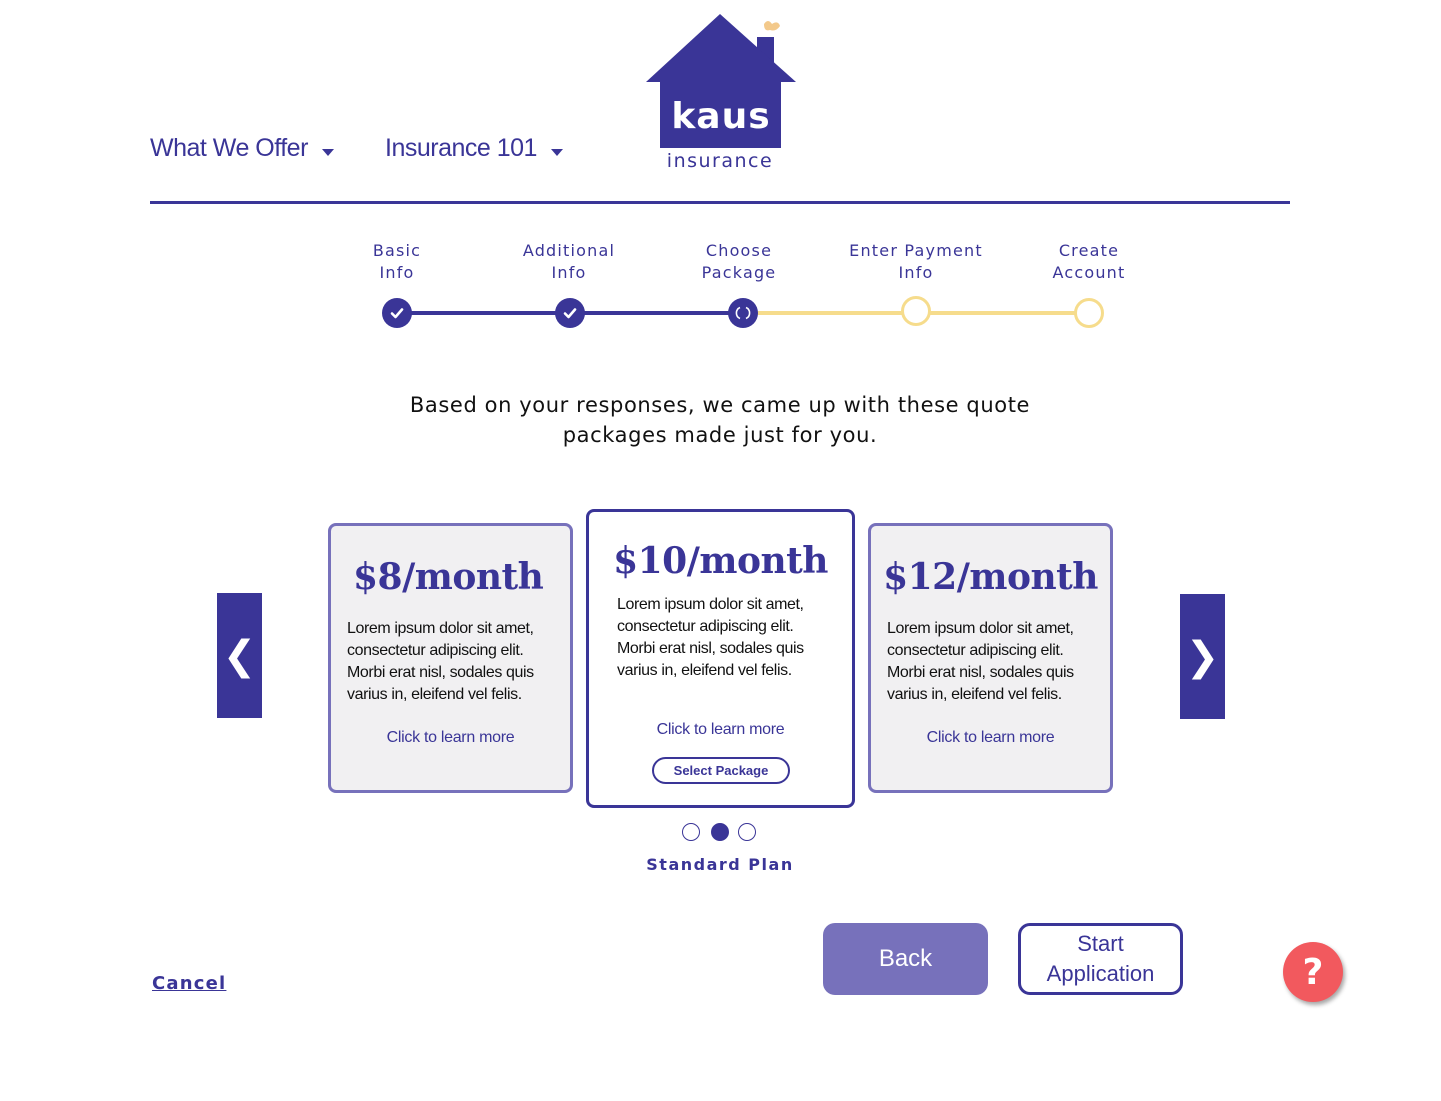 The width and height of the screenshot is (1441, 1101). What do you see at coordinates (739, 272) in the screenshot?
I see `step-label-line: Package` at bounding box center [739, 272].